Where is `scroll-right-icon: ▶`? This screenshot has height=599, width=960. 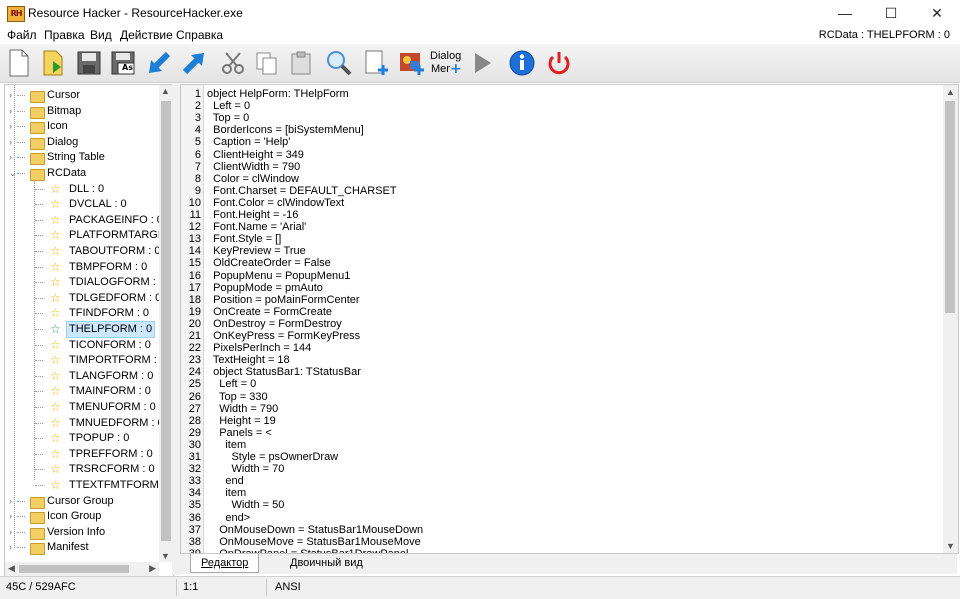 scroll-right-icon: ▶ is located at coordinates (152, 568).